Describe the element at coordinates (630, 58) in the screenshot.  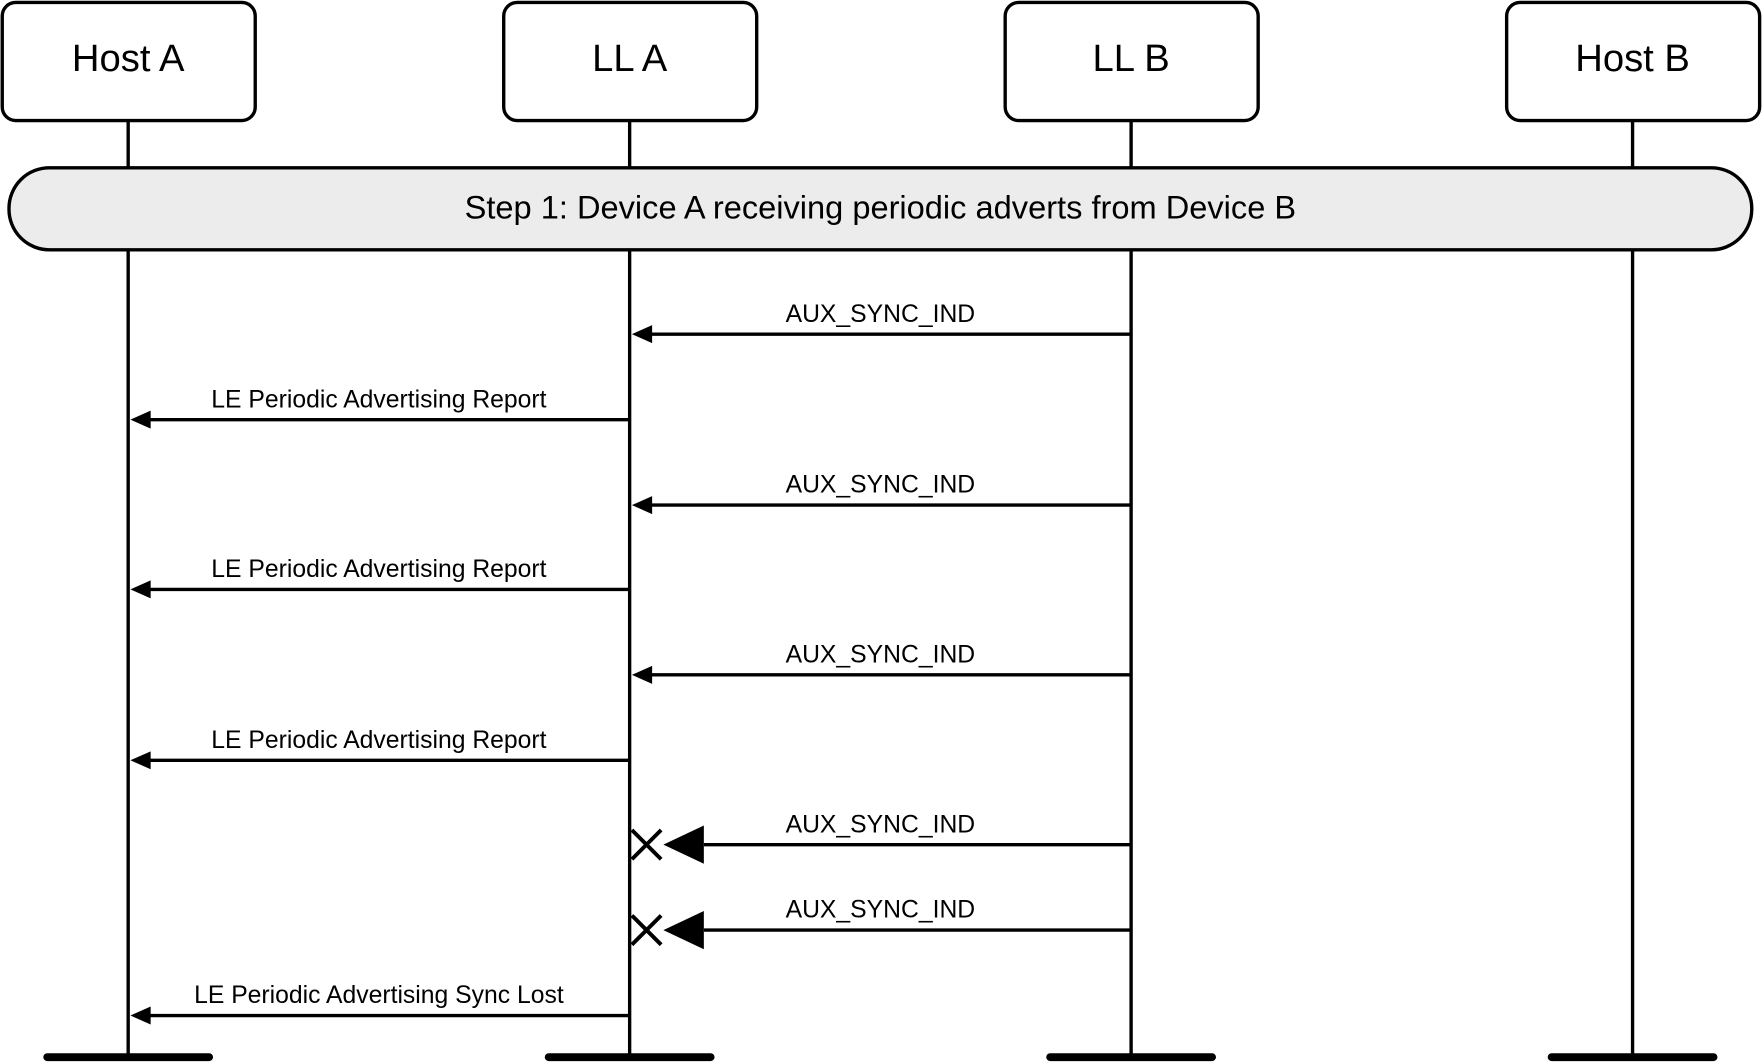
I see `participant-label-ll-a: LL A` at that location.